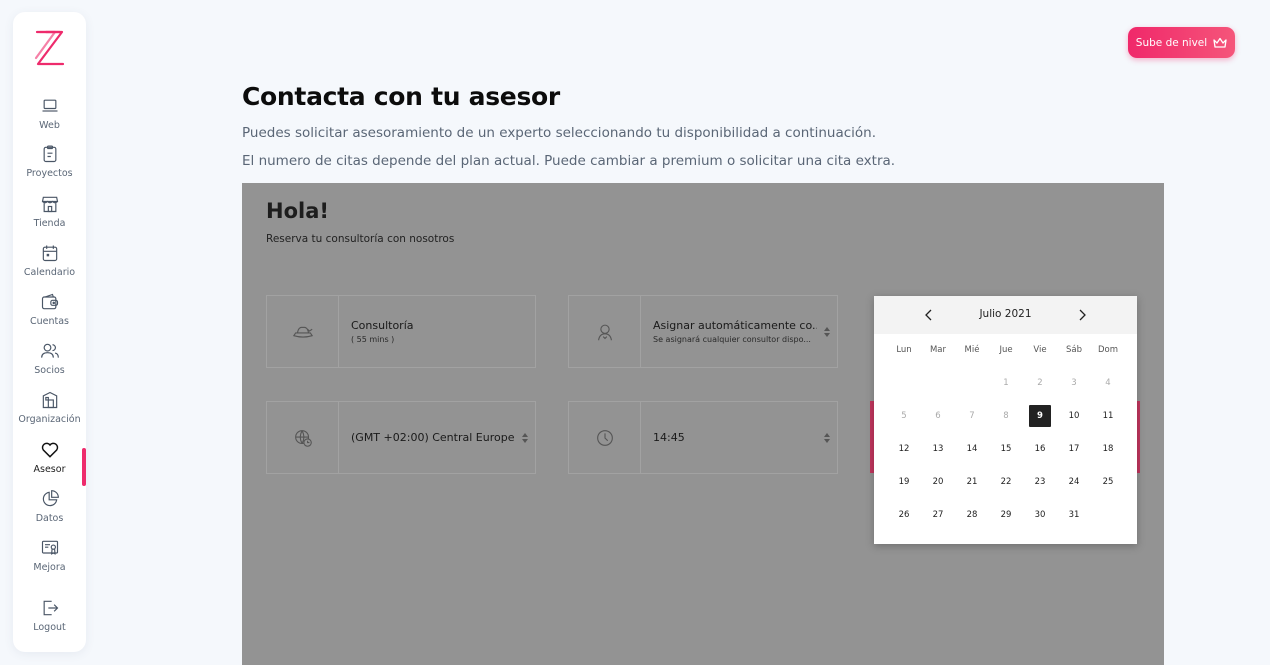  I want to click on day-number: 8, so click(1006, 415).